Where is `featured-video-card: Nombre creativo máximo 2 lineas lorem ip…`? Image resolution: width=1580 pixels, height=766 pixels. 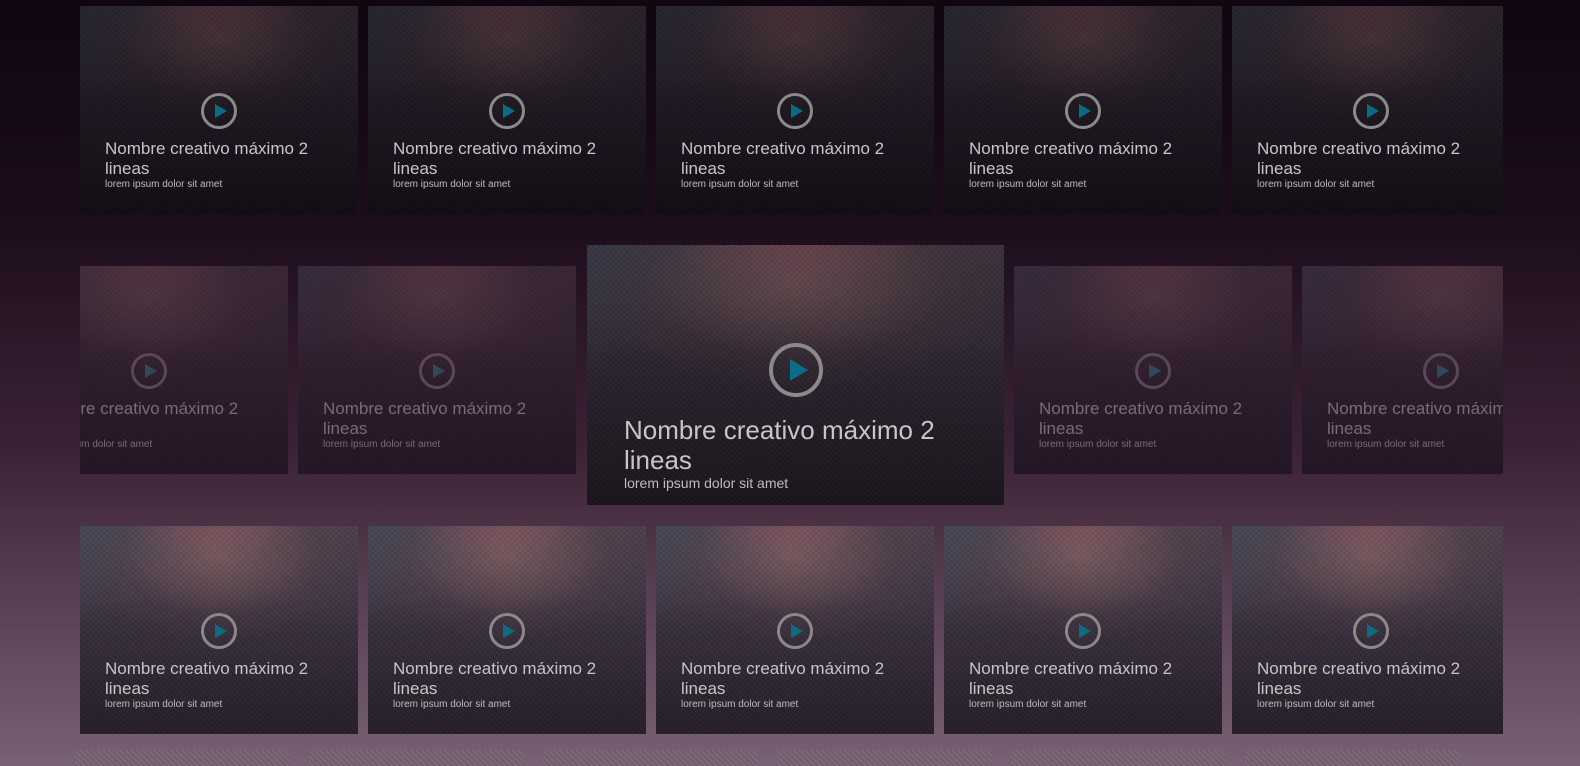 featured-video-card: Nombre creativo máximo 2 lineas lorem ip… is located at coordinates (795, 375).